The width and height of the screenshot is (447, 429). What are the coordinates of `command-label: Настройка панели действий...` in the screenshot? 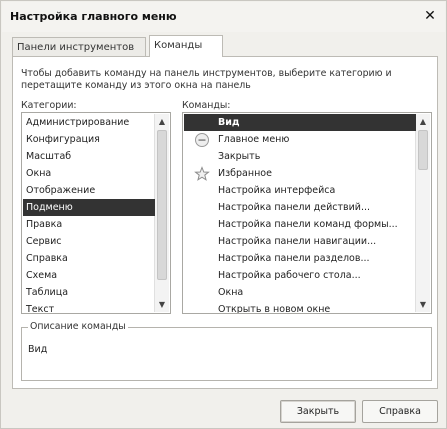 It's located at (294, 207).